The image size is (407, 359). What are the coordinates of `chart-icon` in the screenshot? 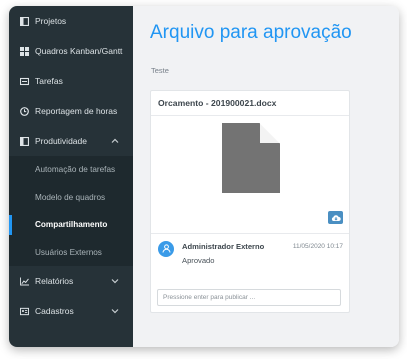 It's located at (24, 281).